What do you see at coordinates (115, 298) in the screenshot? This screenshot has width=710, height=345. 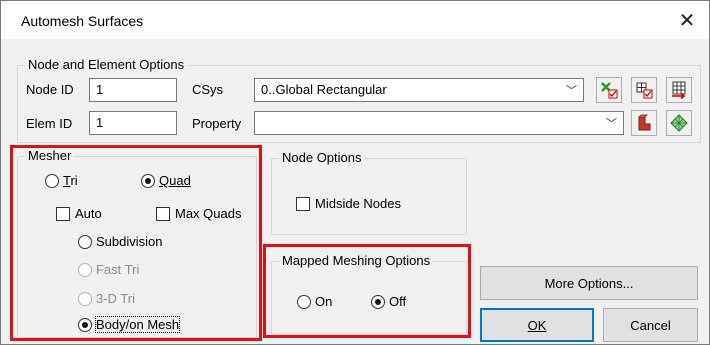 I see `tri3d-label: 3-D Tri` at bounding box center [115, 298].